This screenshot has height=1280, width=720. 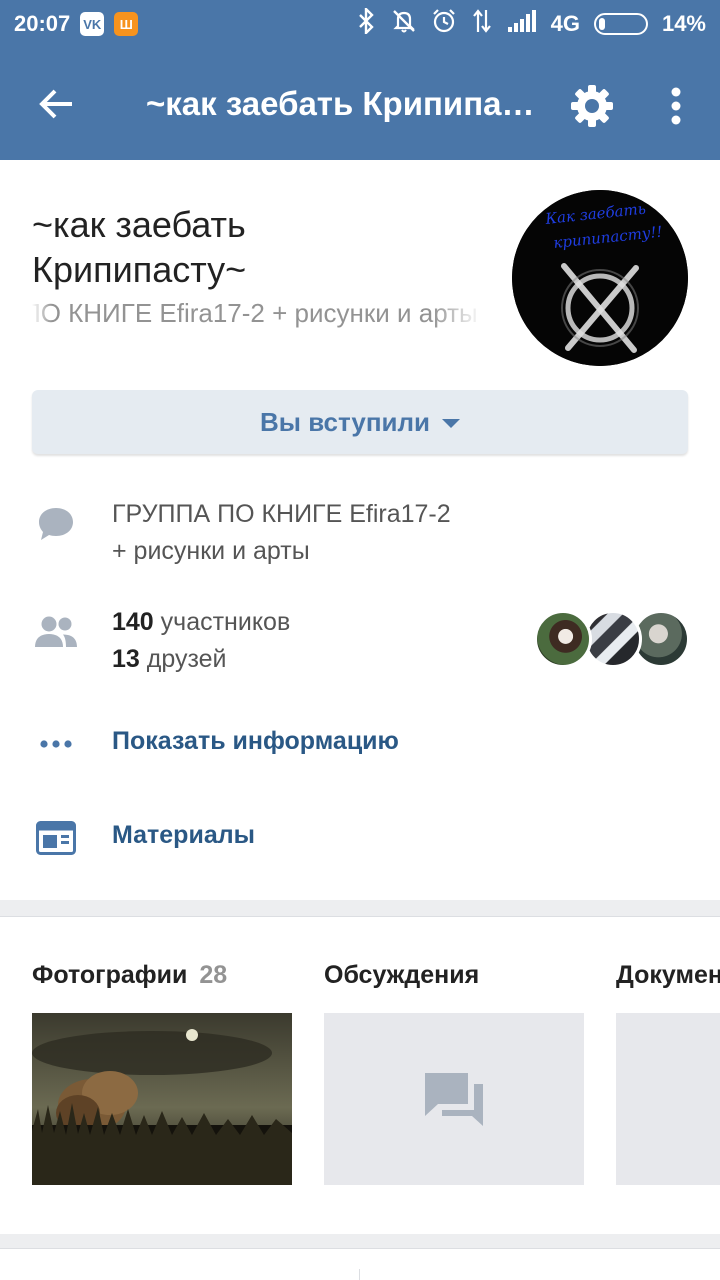 What do you see at coordinates (345, 421) in the screenshot?
I see `joined-button-label: Вы вступили` at bounding box center [345, 421].